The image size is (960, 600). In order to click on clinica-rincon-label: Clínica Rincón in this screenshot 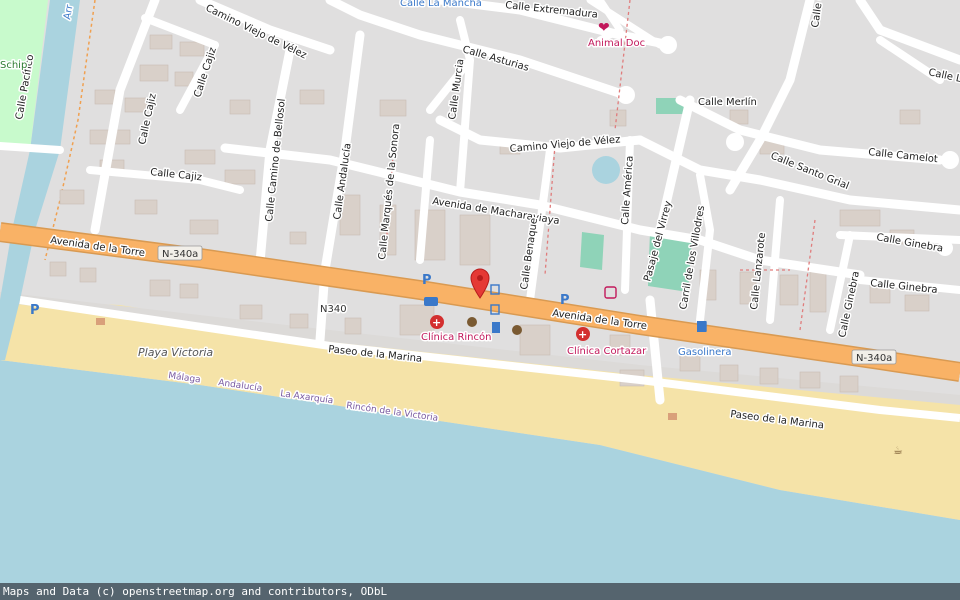, I will do `click(456, 337)`.